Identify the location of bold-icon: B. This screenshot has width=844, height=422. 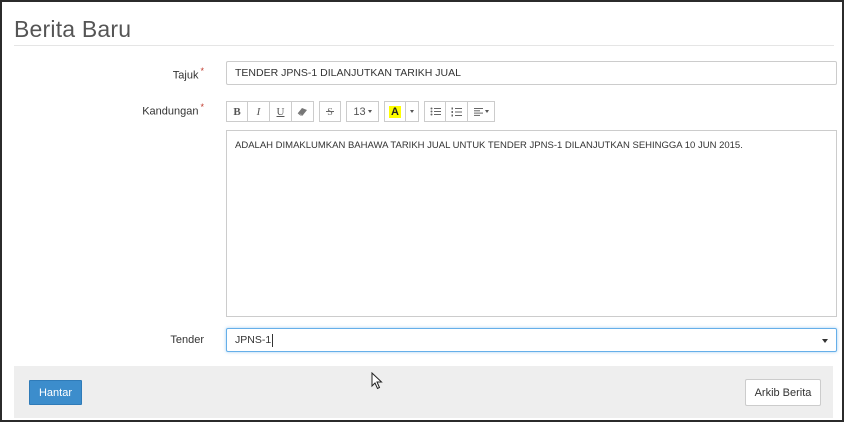
(237, 111).